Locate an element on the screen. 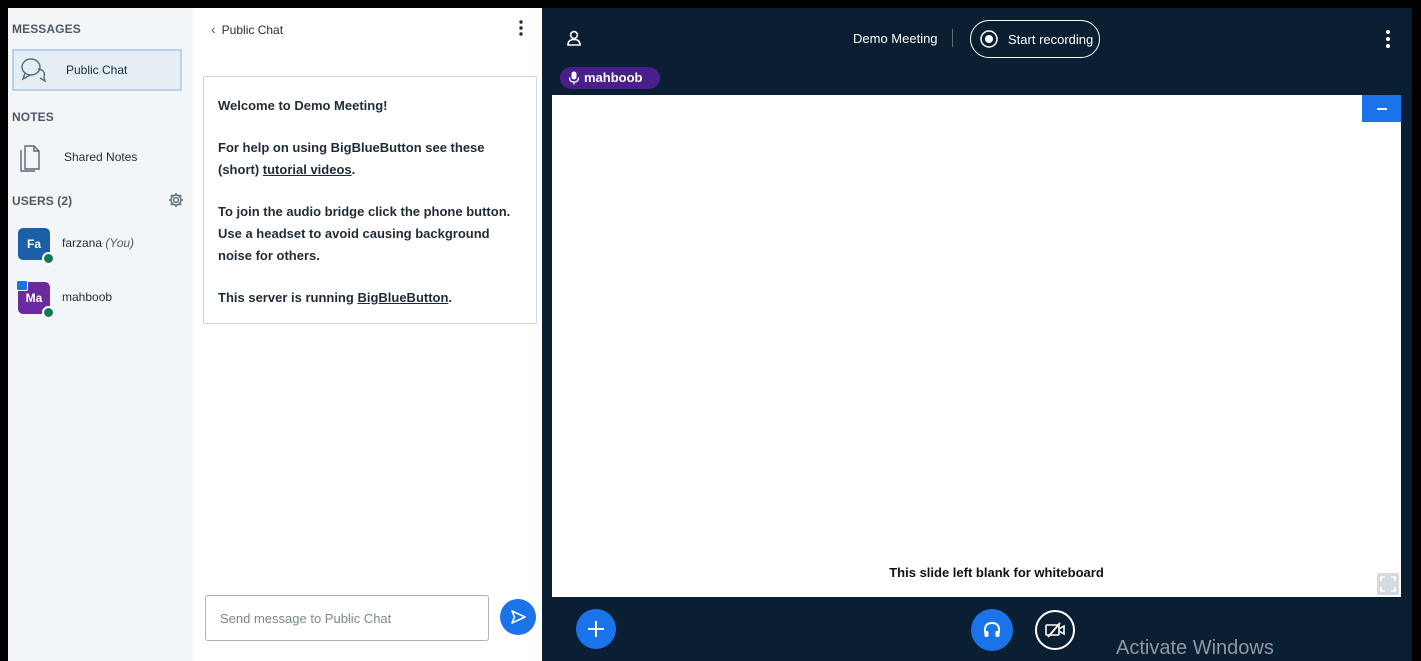 This screenshot has height=661, width=1421. document-icon is located at coordinates (30, 159).